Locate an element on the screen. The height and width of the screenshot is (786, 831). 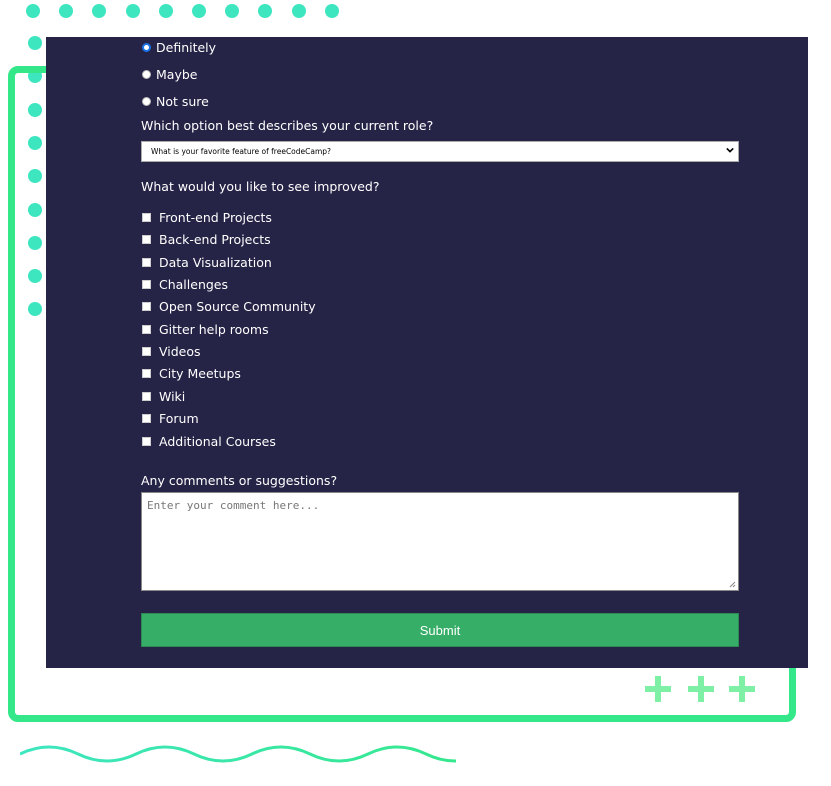
improvement-checkbox-row: Data Visualization is located at coordinates (207, 262).